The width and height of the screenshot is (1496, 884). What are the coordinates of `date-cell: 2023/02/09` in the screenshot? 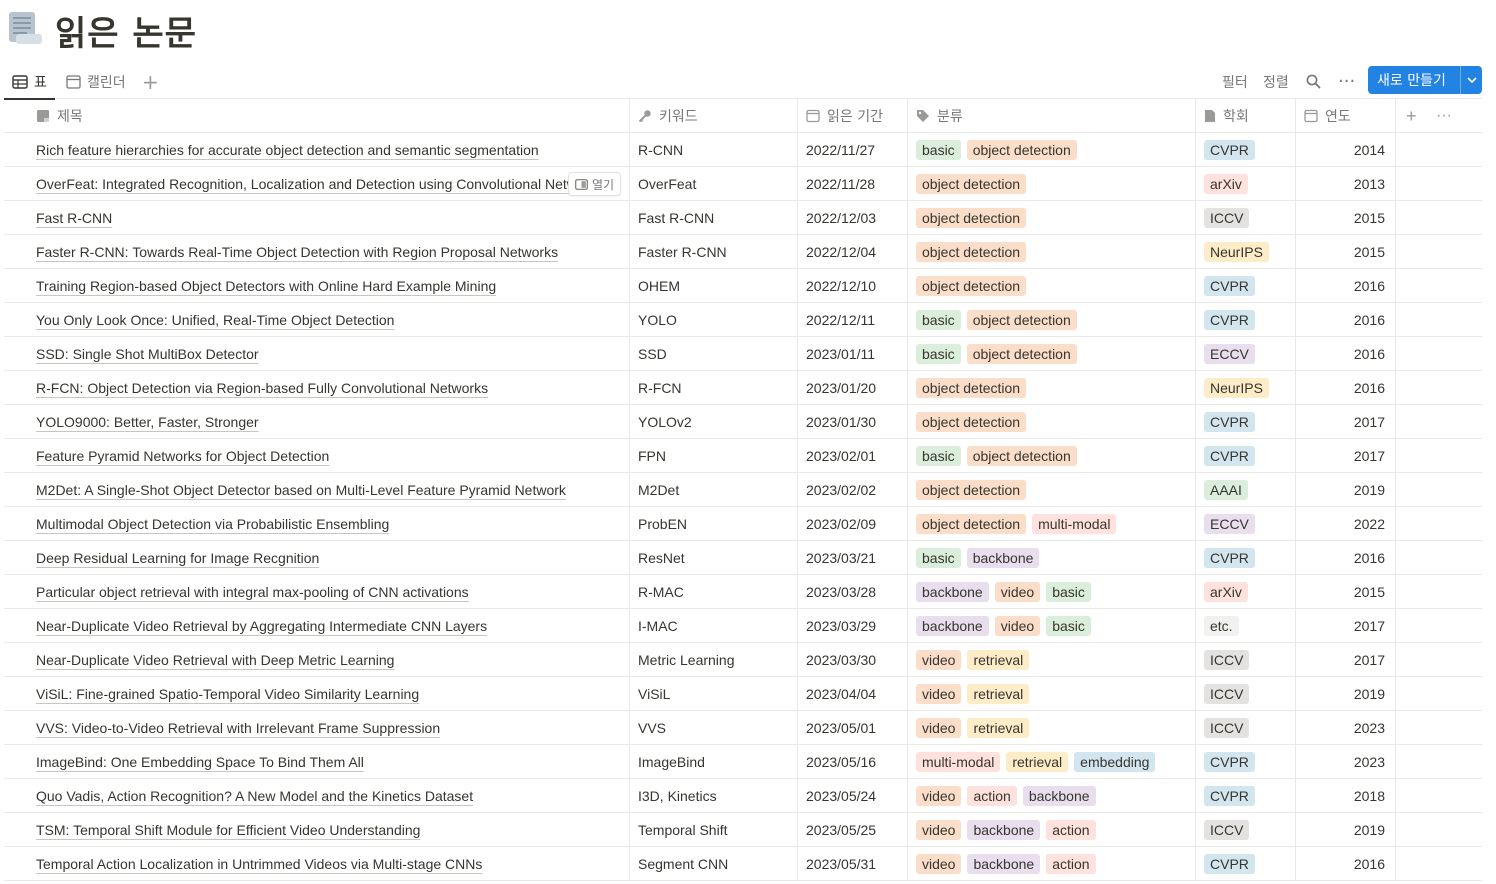 It's located at (853, 524).